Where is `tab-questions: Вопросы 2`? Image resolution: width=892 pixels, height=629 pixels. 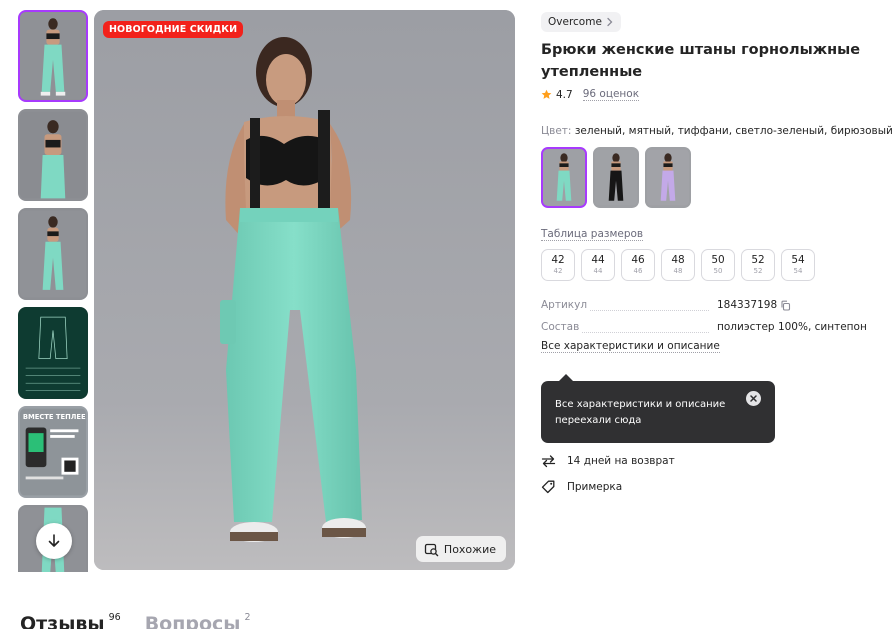
tab-questions: Вопросы 2 is located at coordinates (198, 620).